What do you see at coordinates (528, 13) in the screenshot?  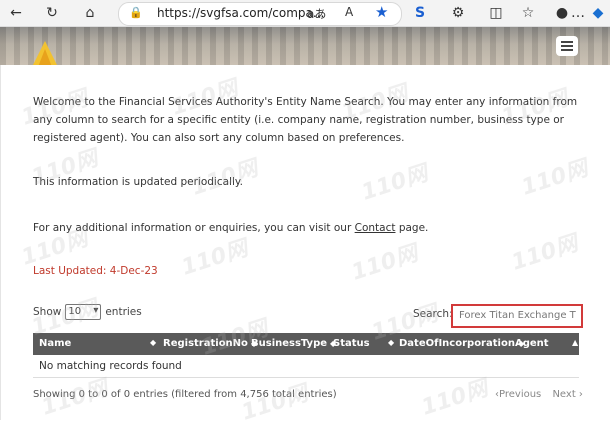 I see `favorites-icon: ☆` at bounding box center [528, 13].